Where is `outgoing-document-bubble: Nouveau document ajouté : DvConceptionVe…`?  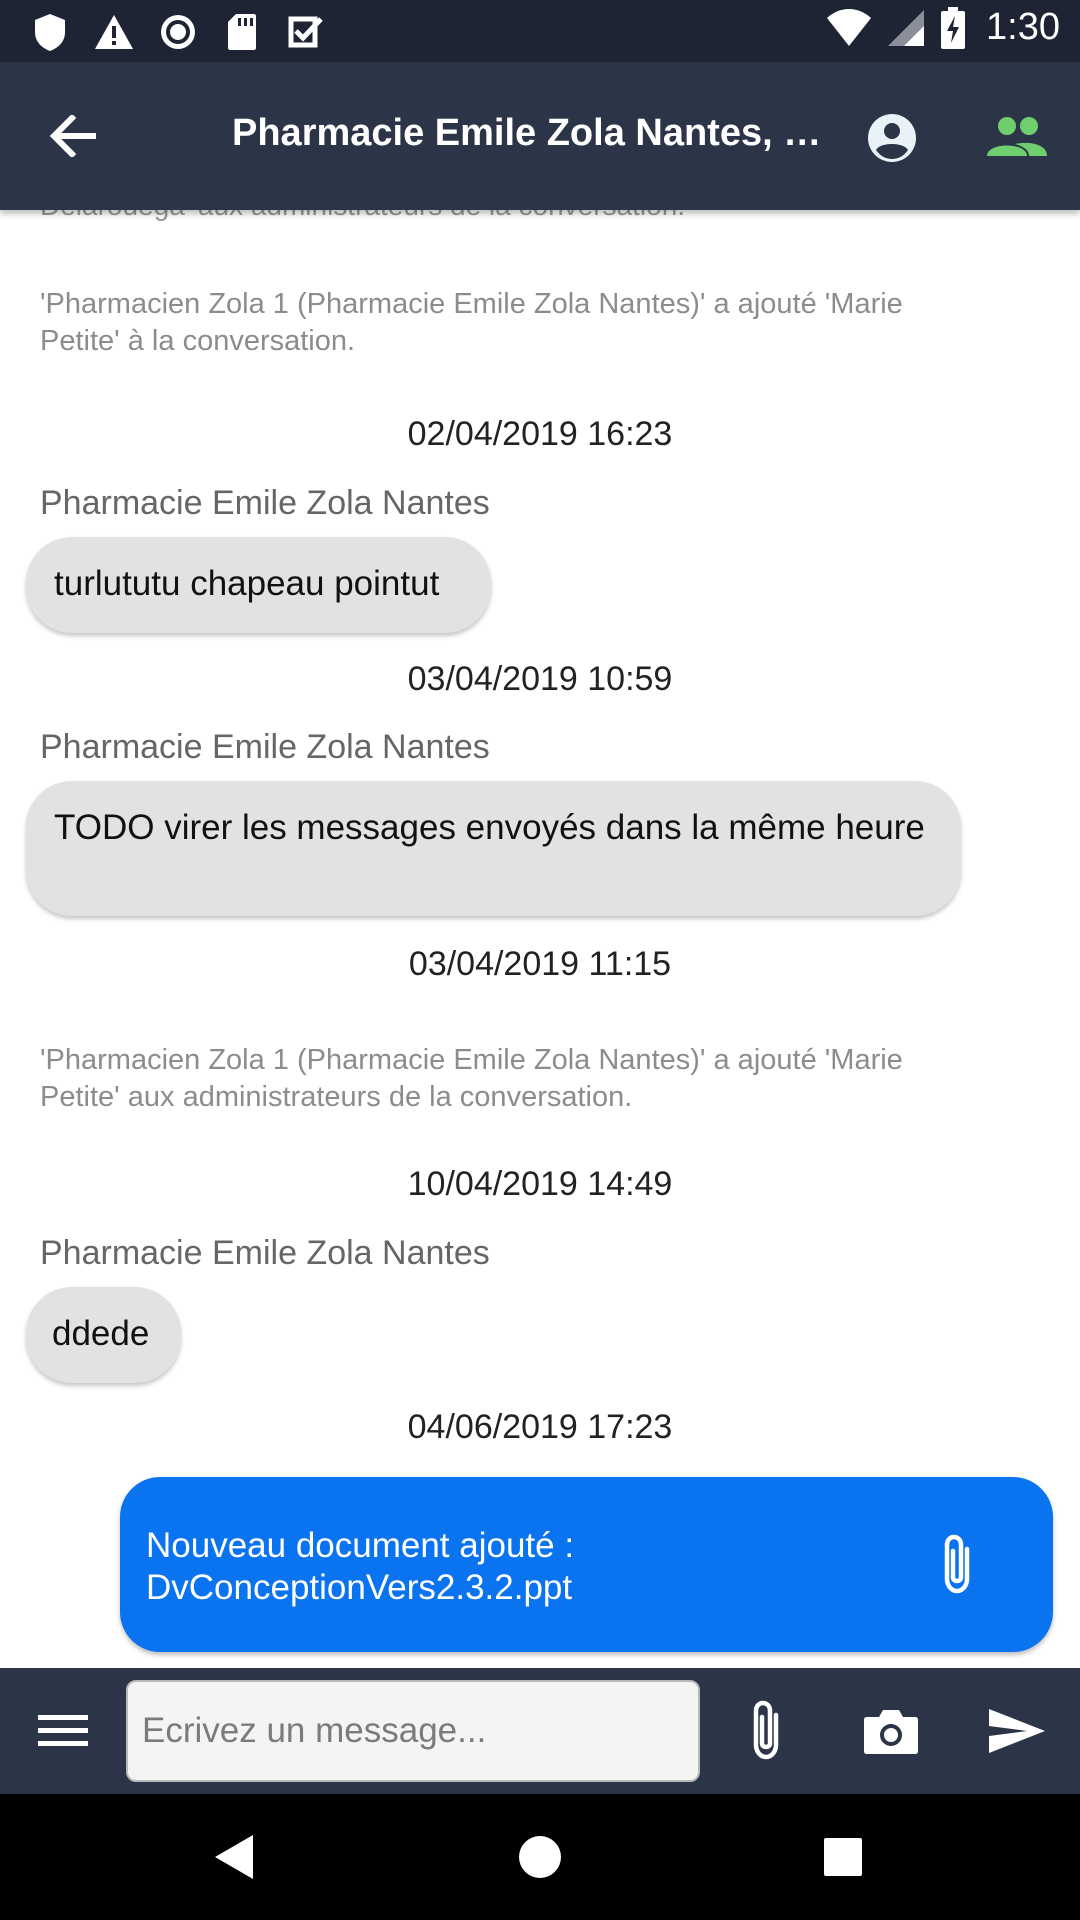 outgoing-document-bubble: Nouveau document ajouté : DvConceptionVe… is located at coordinates (586, 1564).